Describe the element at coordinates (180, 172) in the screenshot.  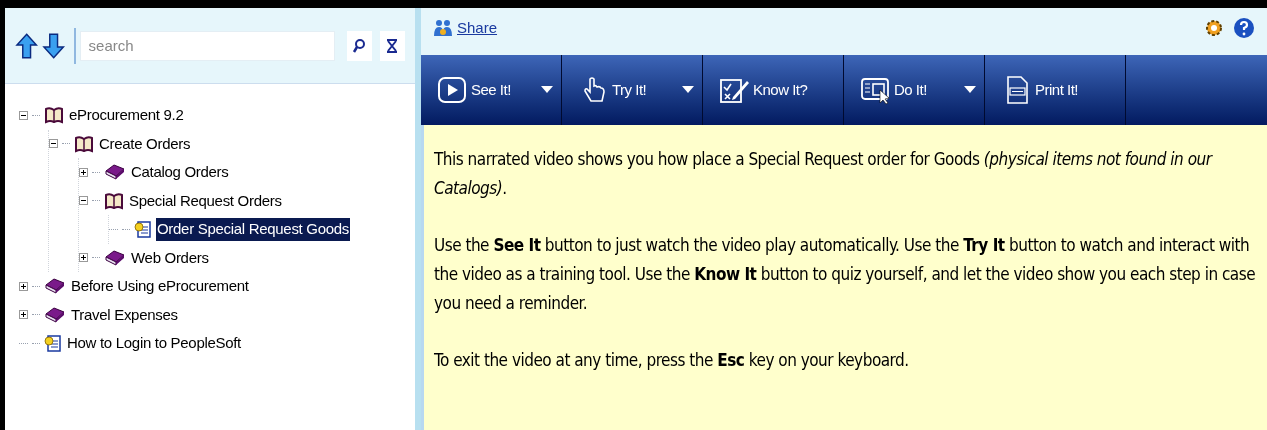
I see `tree-item: Catalog Orders` at that location.